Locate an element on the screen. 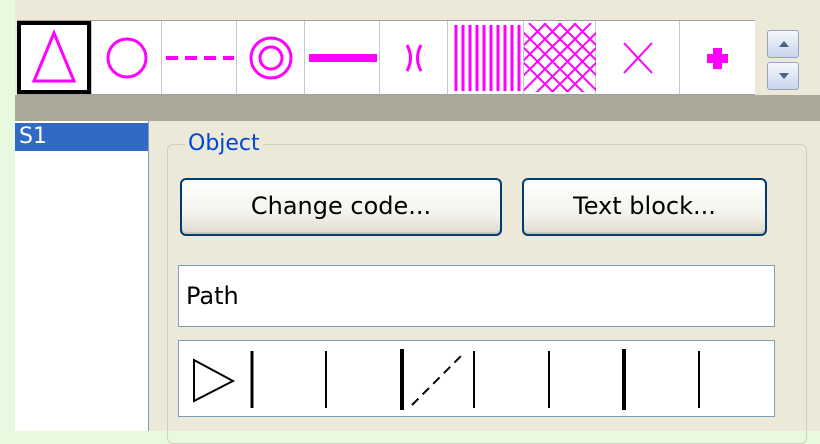 This screenshot has width=820, height=444. object-name-field: Path is located at coordinates (476, 296).